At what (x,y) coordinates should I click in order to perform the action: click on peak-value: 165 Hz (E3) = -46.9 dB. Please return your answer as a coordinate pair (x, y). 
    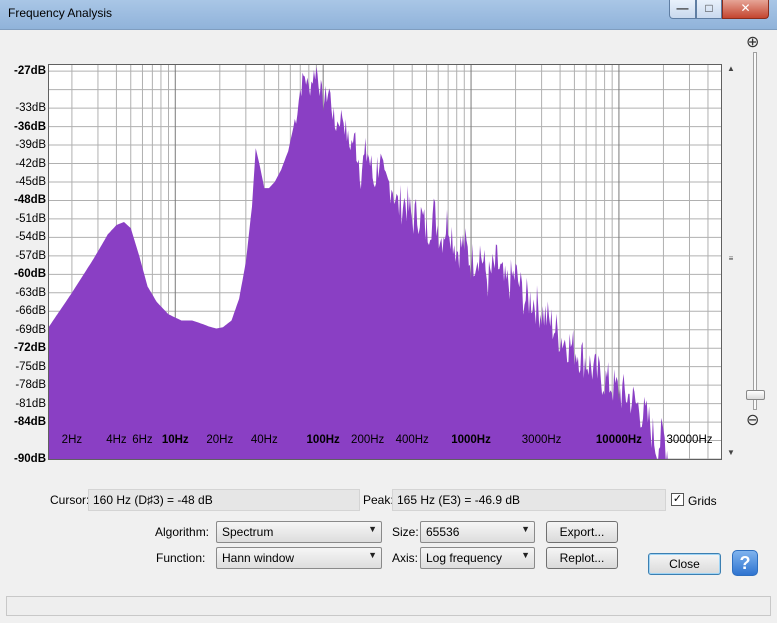
    Looking at the image, I should click on (459, 500).